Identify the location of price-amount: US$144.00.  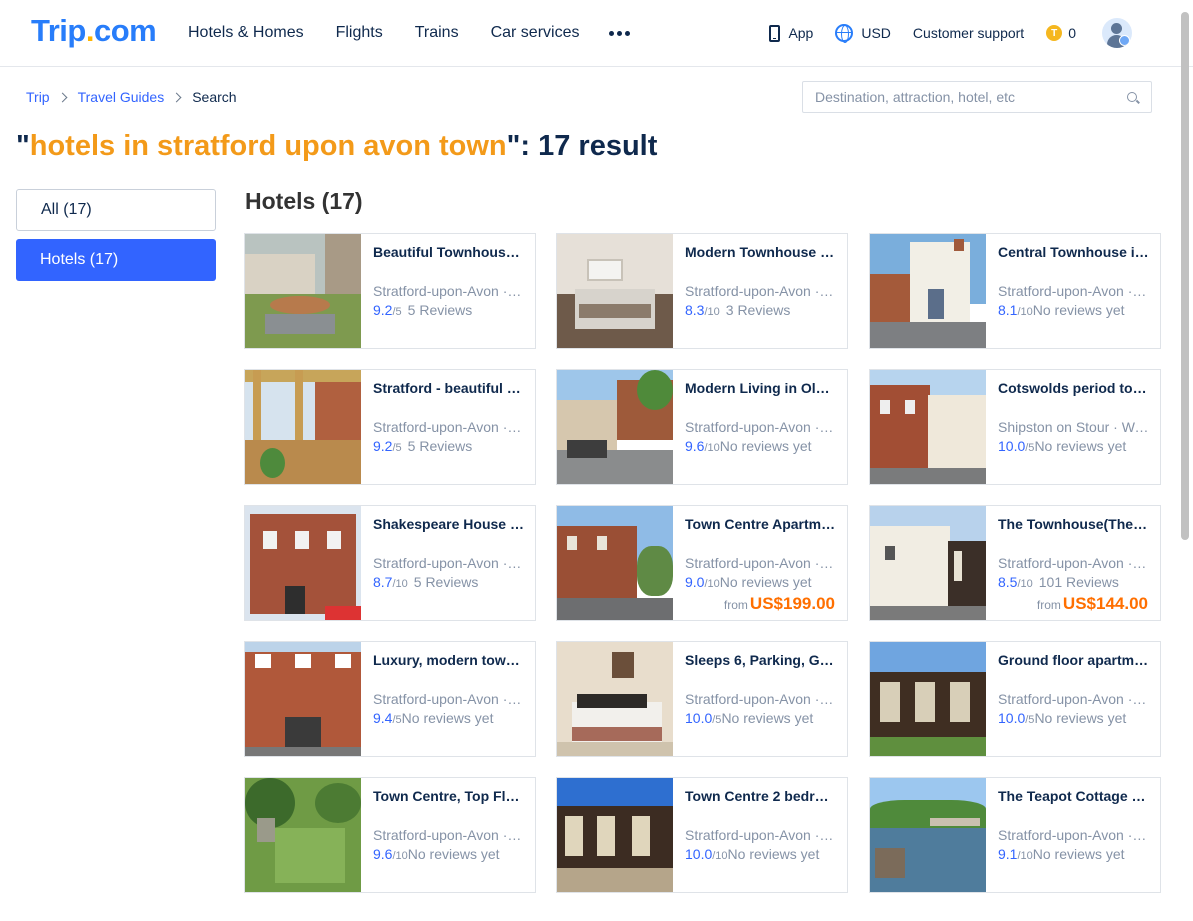
(1105, 603).